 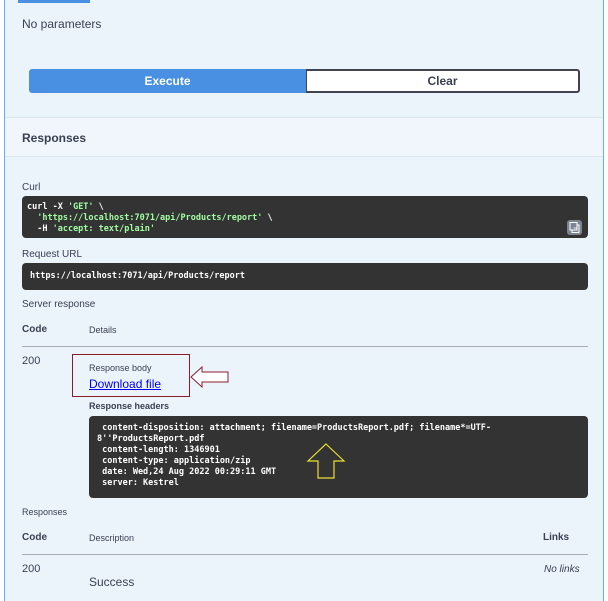 What do you see at coordinates (304, 137) in the screenshot?
I see `responses-header-bar` at bounding box center [304, 137].